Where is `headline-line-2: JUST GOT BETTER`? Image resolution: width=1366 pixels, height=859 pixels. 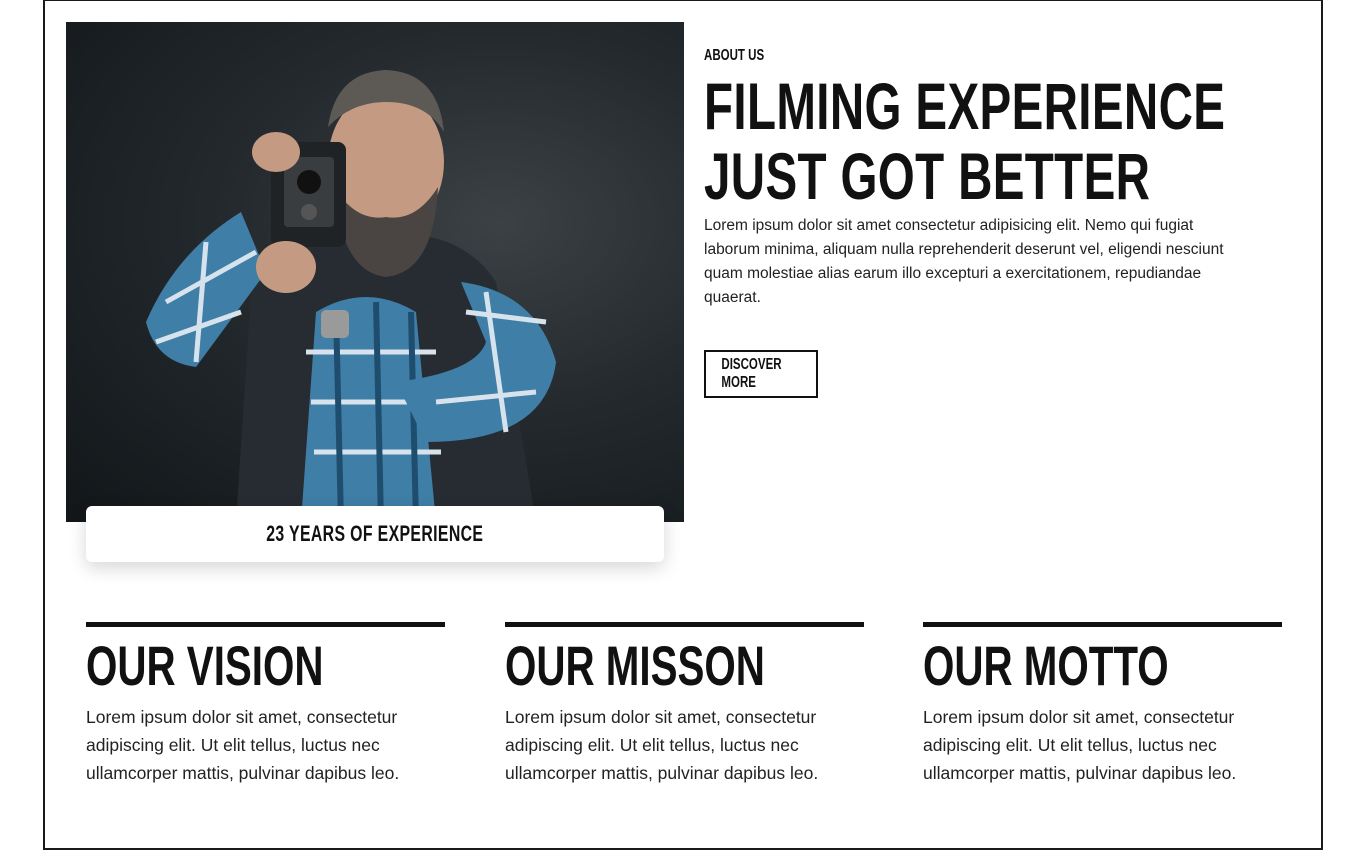 headline-line-2: JUST GOT BETTER is located at coordinates (927, 176).